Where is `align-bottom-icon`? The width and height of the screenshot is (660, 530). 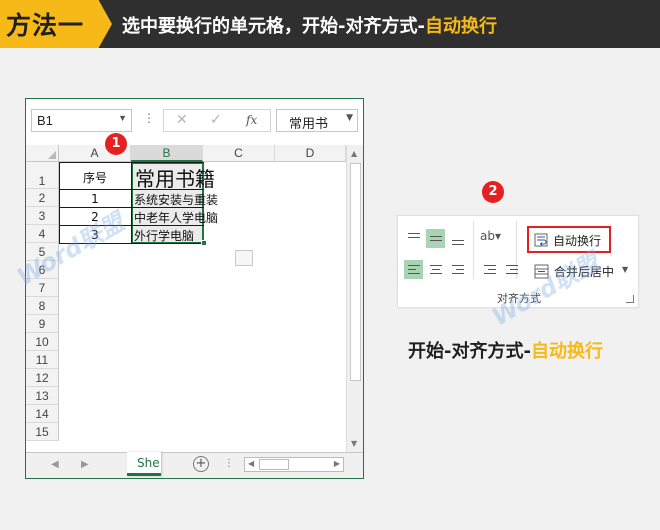 align-bottom-icon is located at coordinates (457, 238).